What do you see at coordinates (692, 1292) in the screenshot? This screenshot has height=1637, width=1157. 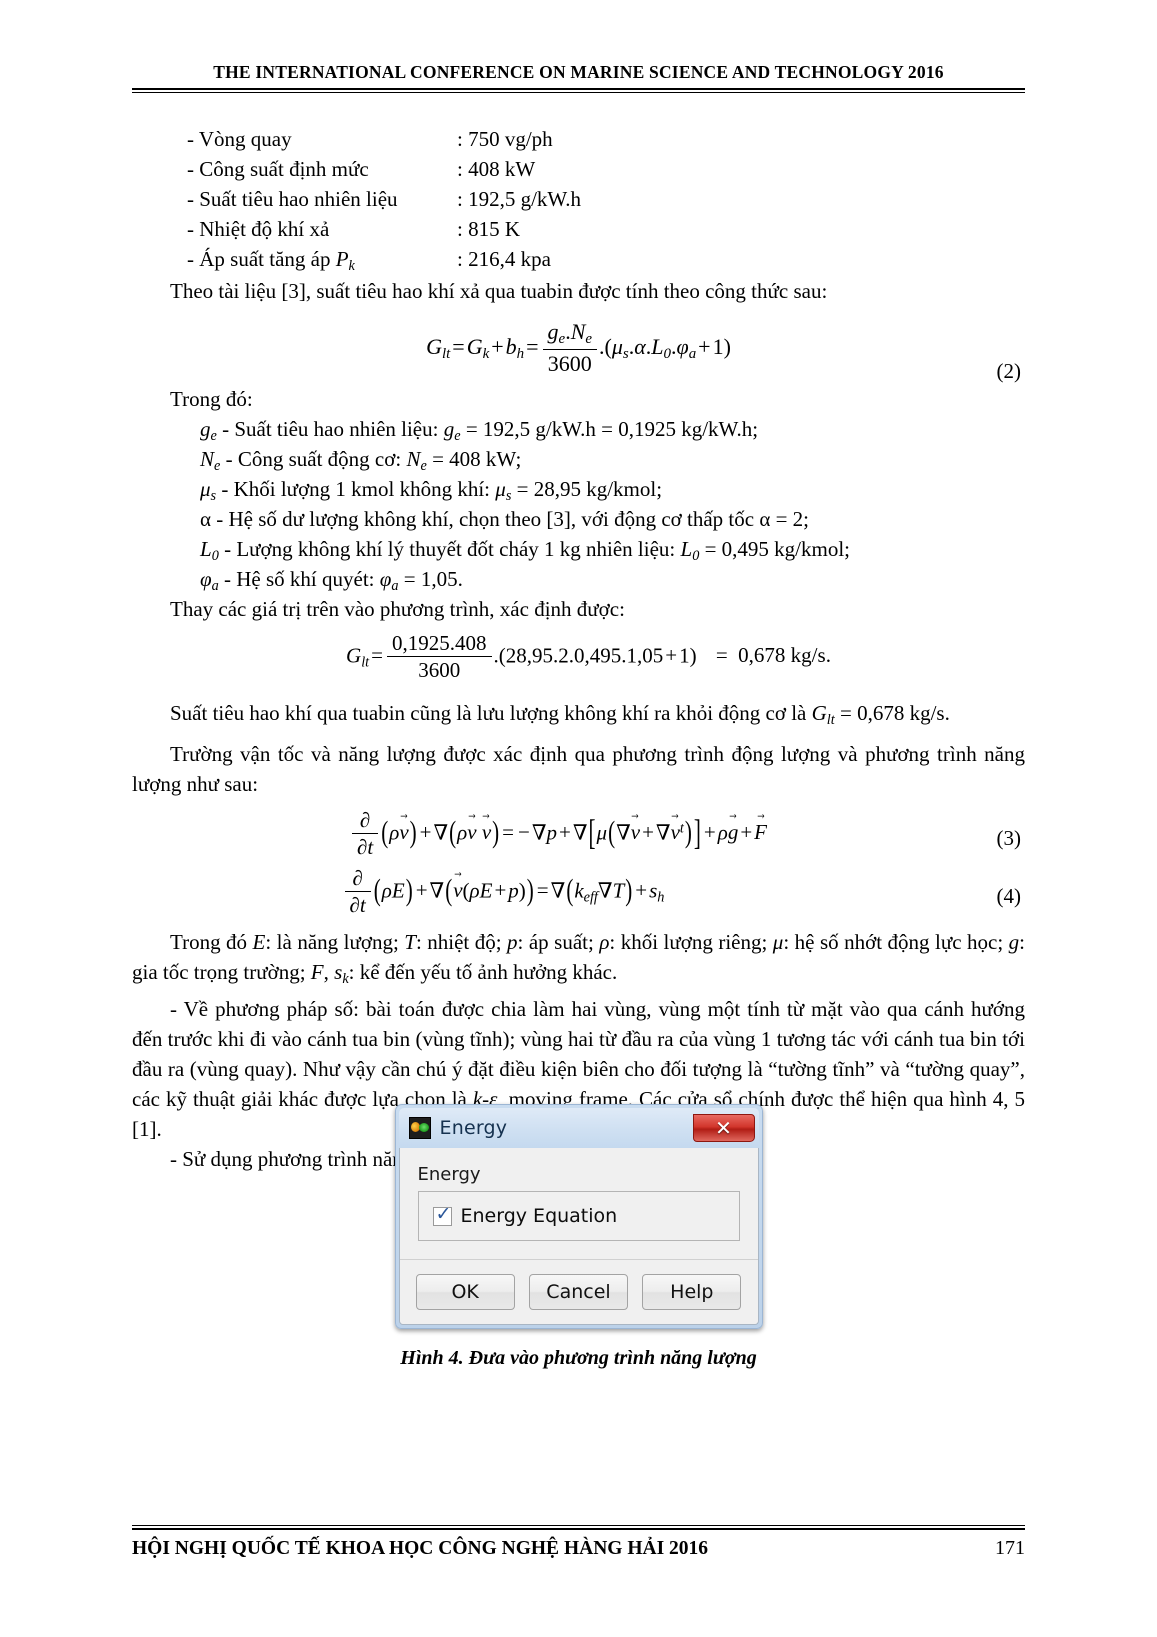 I see `help-button: Help` at bounding box center [692, 1292].